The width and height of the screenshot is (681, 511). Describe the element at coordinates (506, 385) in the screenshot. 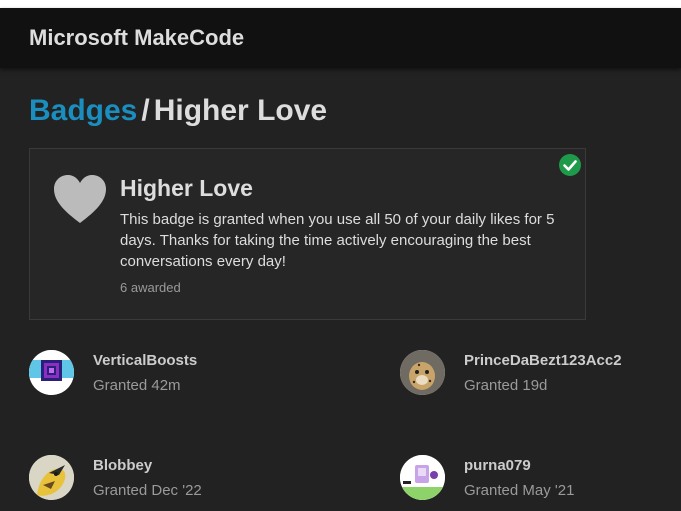

I see `grantee-granted-date: Granted 19d` at that location.